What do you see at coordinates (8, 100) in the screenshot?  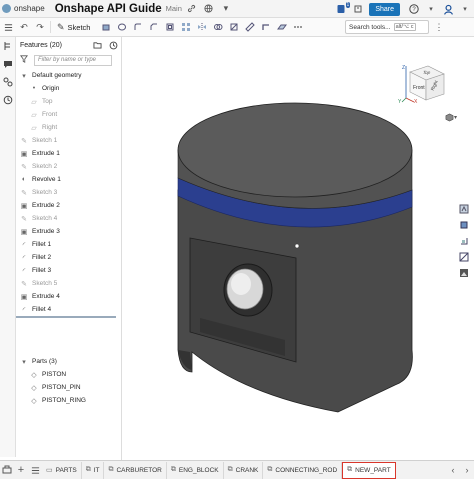 I see `history-icon` at bounding box center [8, 100].